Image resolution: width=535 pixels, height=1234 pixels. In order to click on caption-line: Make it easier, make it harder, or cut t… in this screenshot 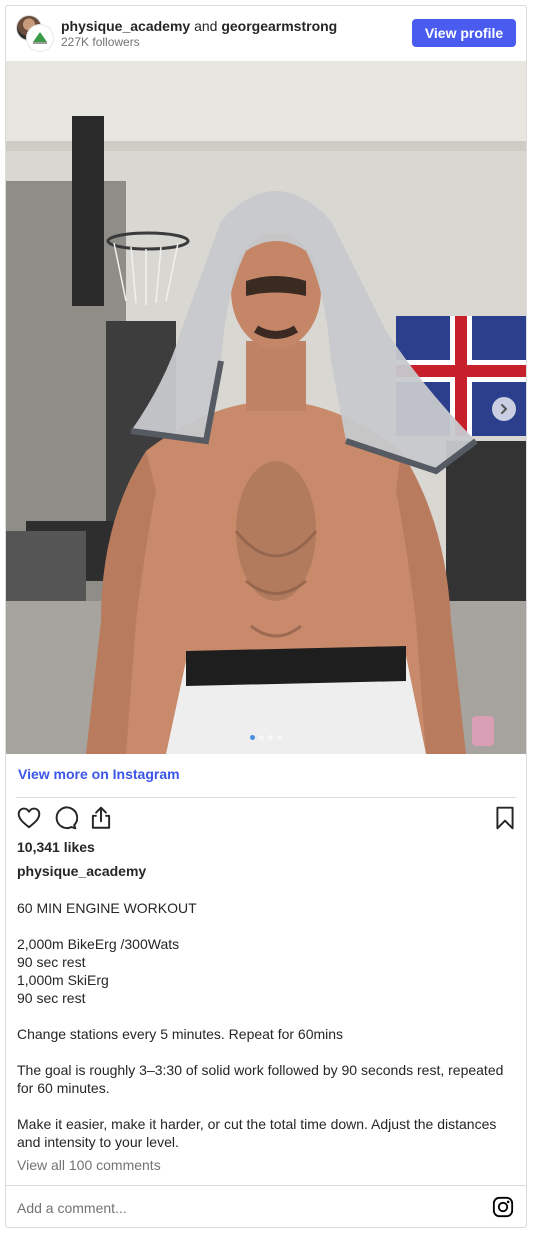, I will do `click(257, 1133)`.